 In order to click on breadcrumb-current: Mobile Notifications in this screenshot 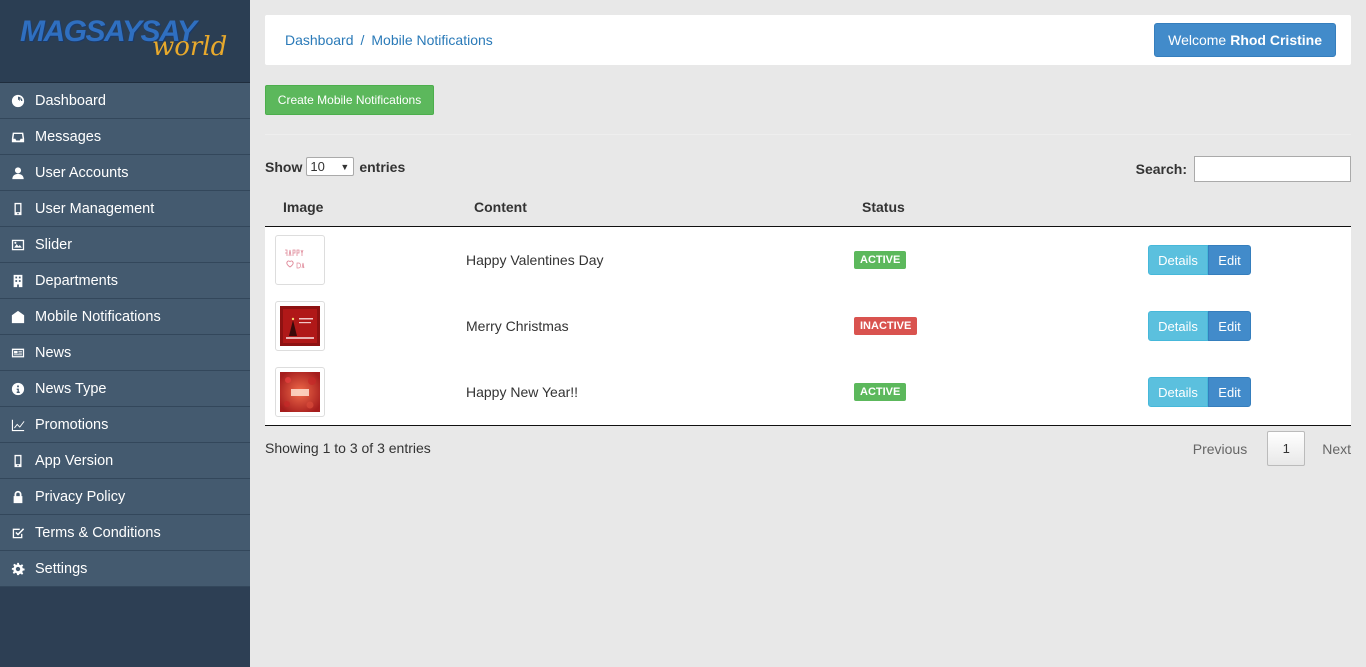, I will do `click(431, 40)`.